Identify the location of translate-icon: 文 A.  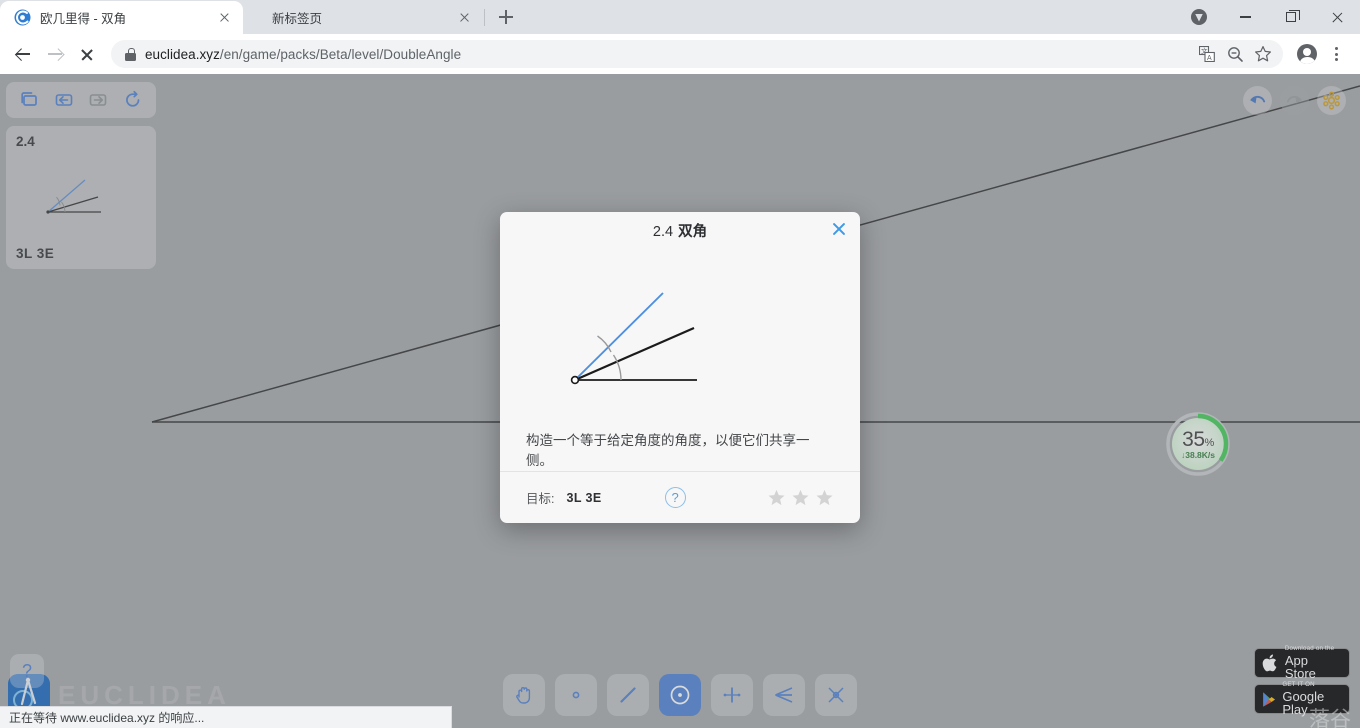
(1207, 54).